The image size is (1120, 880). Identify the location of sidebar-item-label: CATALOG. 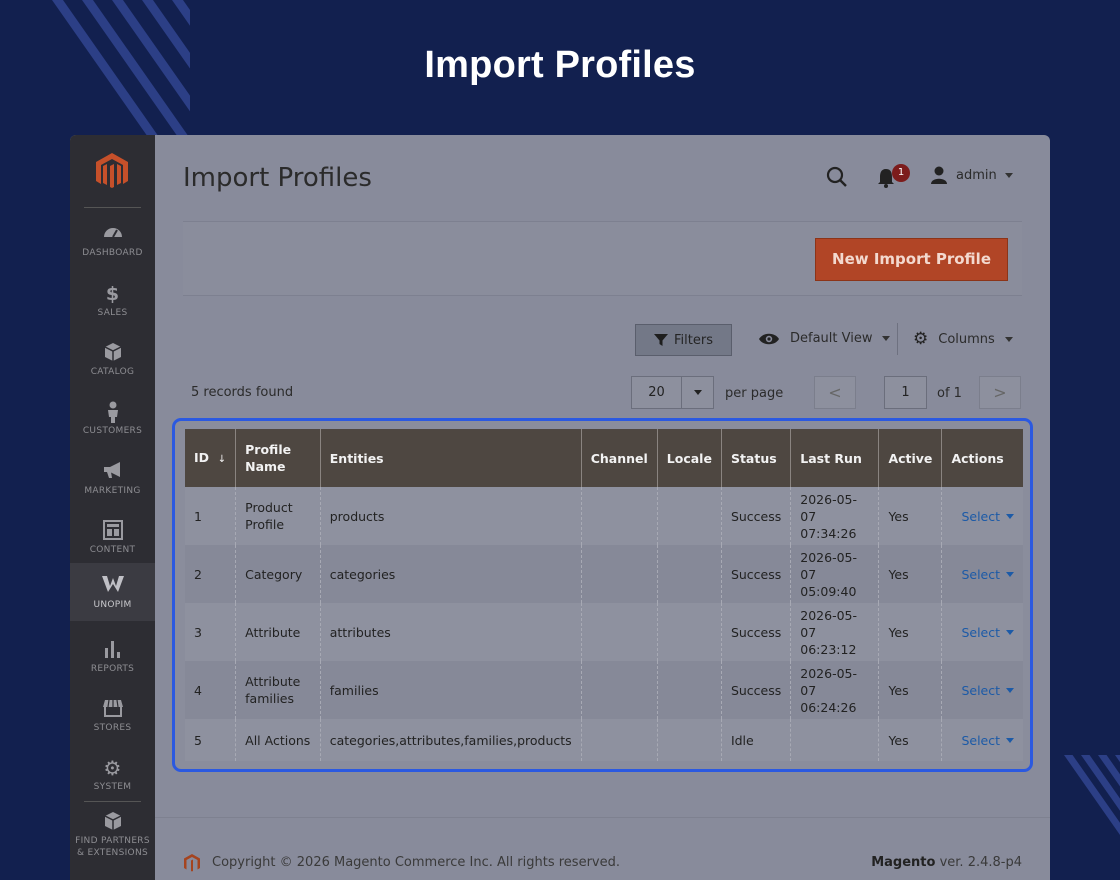
(112, 372).